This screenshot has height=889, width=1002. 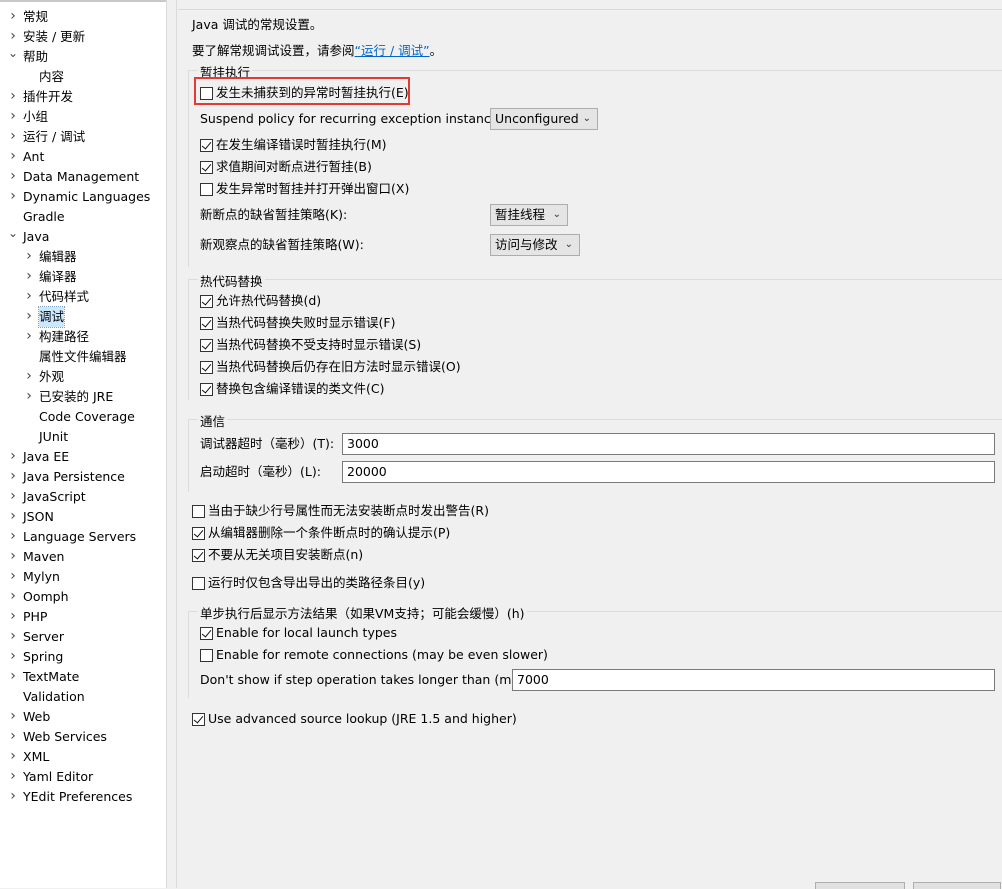 I want to click on option-label: 当热代码替换不受支持时显示错误(S), so click(x=318, y=345).